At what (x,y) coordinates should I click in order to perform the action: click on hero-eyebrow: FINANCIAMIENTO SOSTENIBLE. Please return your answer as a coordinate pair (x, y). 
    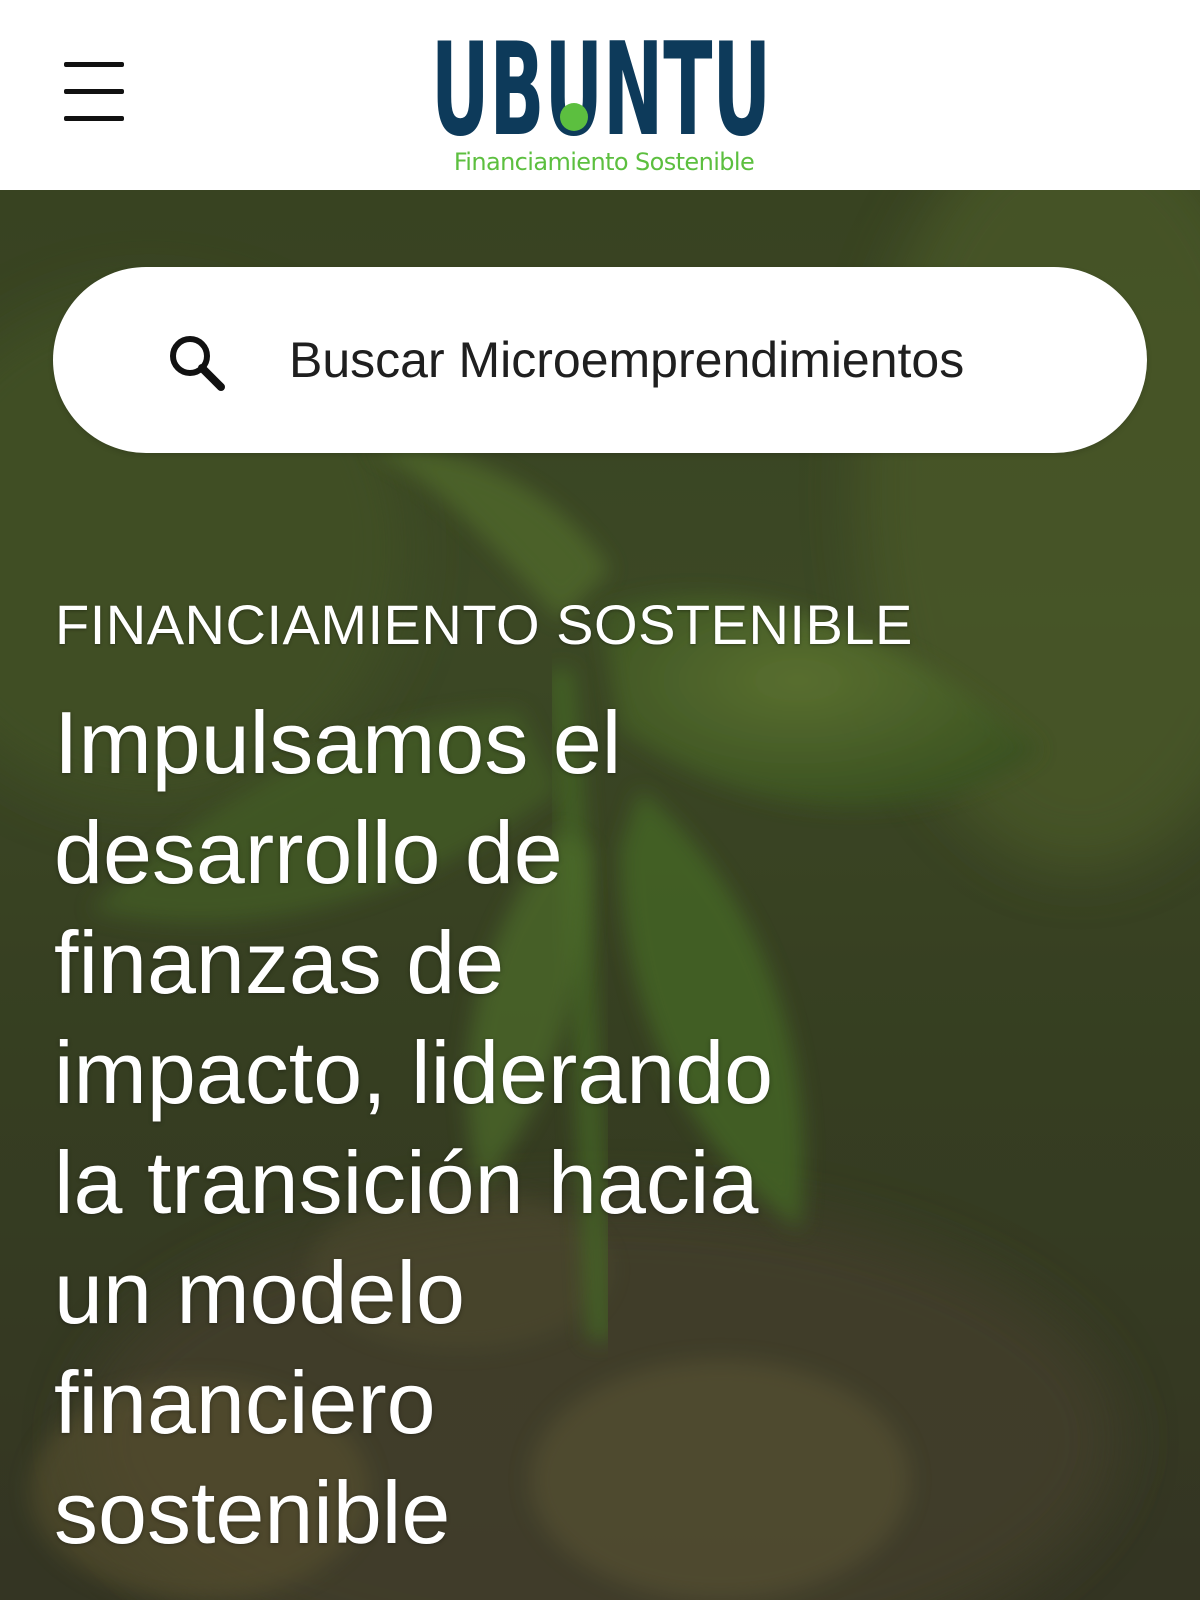
    Looking at the image, I should click on (484, 624).